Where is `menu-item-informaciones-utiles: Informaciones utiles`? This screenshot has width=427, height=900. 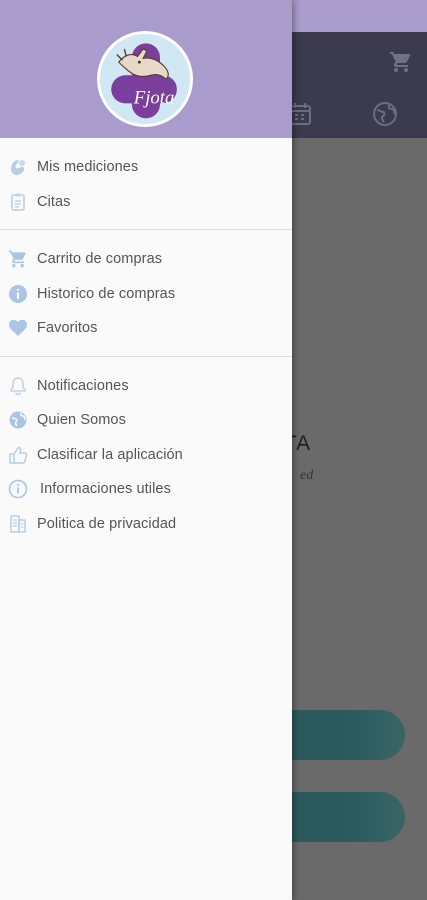 menu-item-informaciones-utiles: Informaciones utiles is located at coordinates (146, 489).